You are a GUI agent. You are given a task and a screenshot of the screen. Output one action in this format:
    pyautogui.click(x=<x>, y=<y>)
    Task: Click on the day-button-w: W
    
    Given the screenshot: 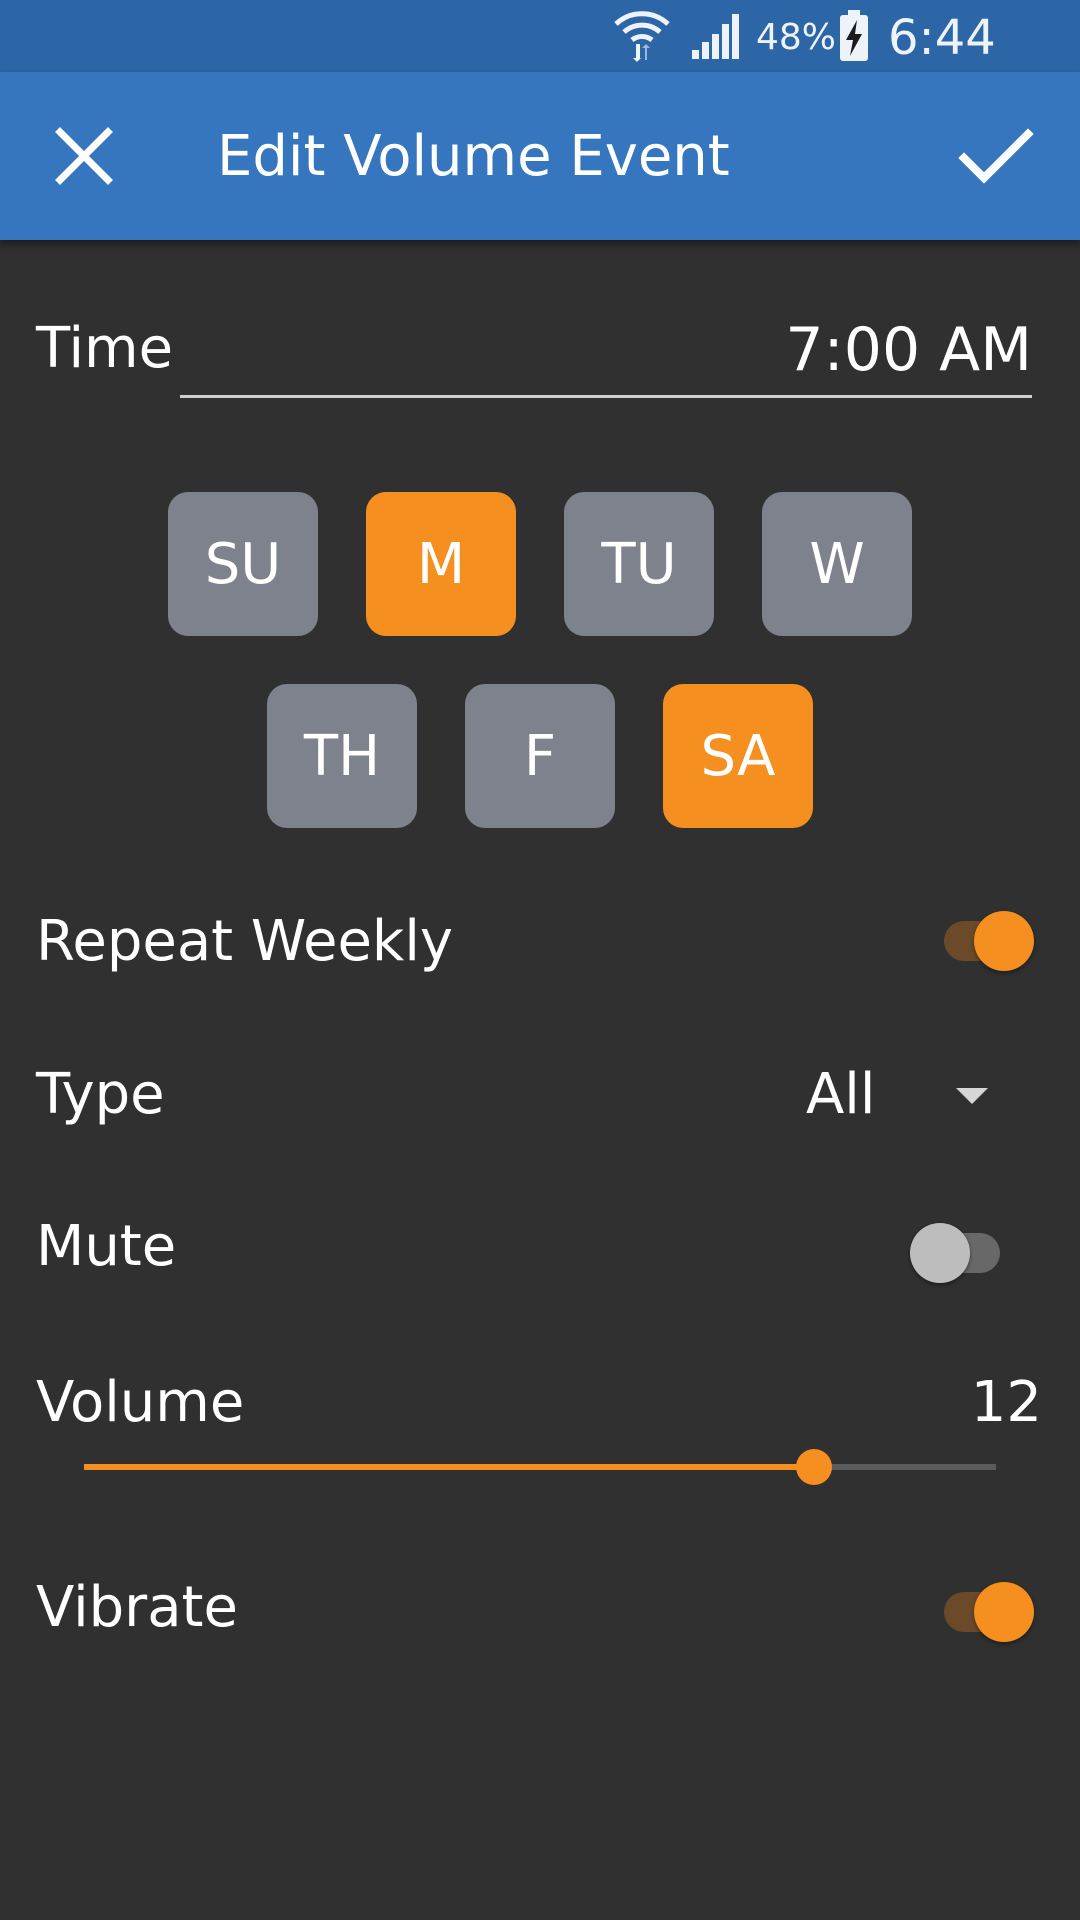 What is the action you would take?
    pyautogui.click(x=837, y=564)
    